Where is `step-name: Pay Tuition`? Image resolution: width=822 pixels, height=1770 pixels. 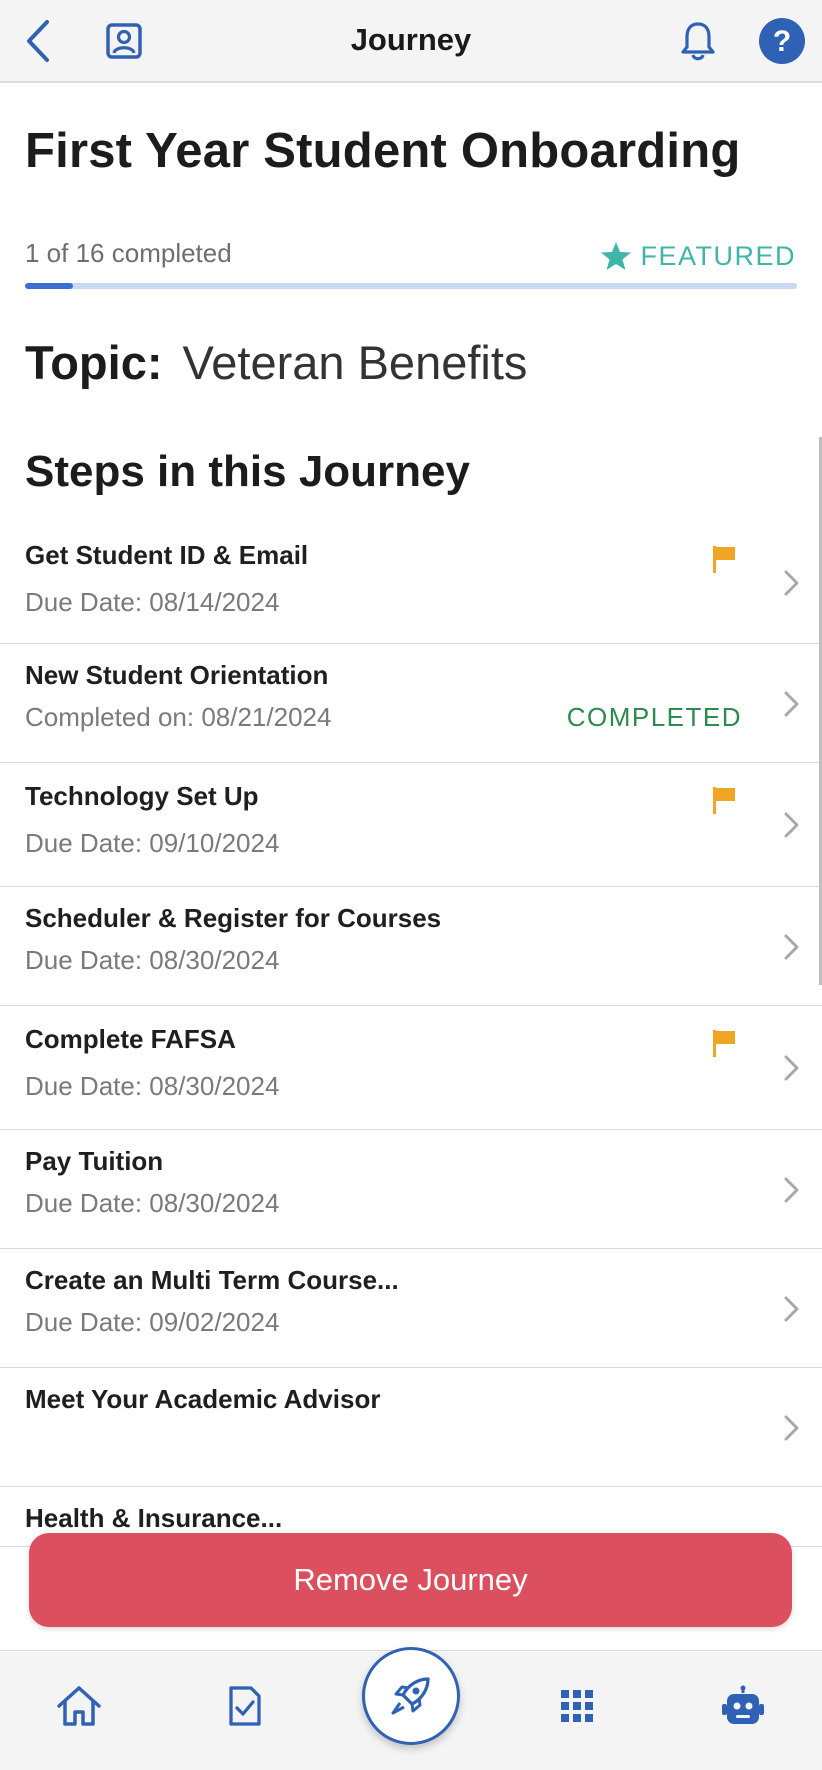 step-name: Pay Tuition is located at coordinates (94, 1161).